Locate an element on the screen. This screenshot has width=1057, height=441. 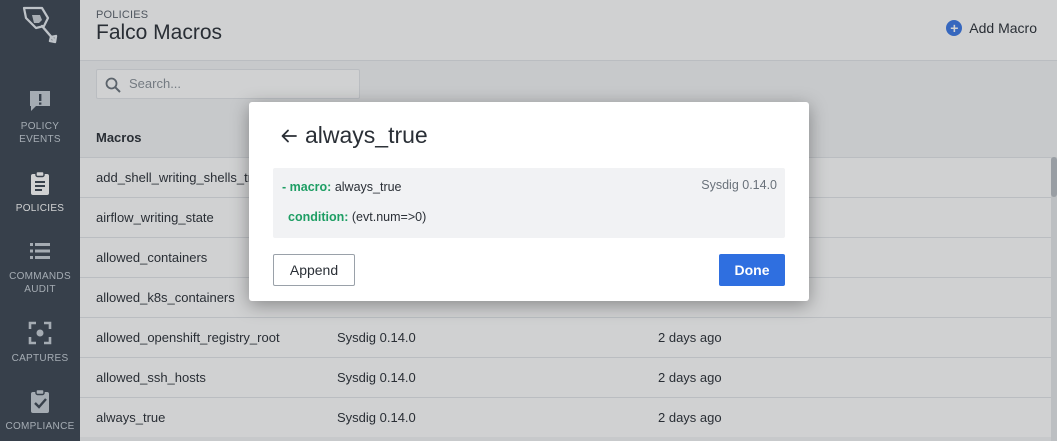
macro-key: macro: is located at coordinates (310, 187).